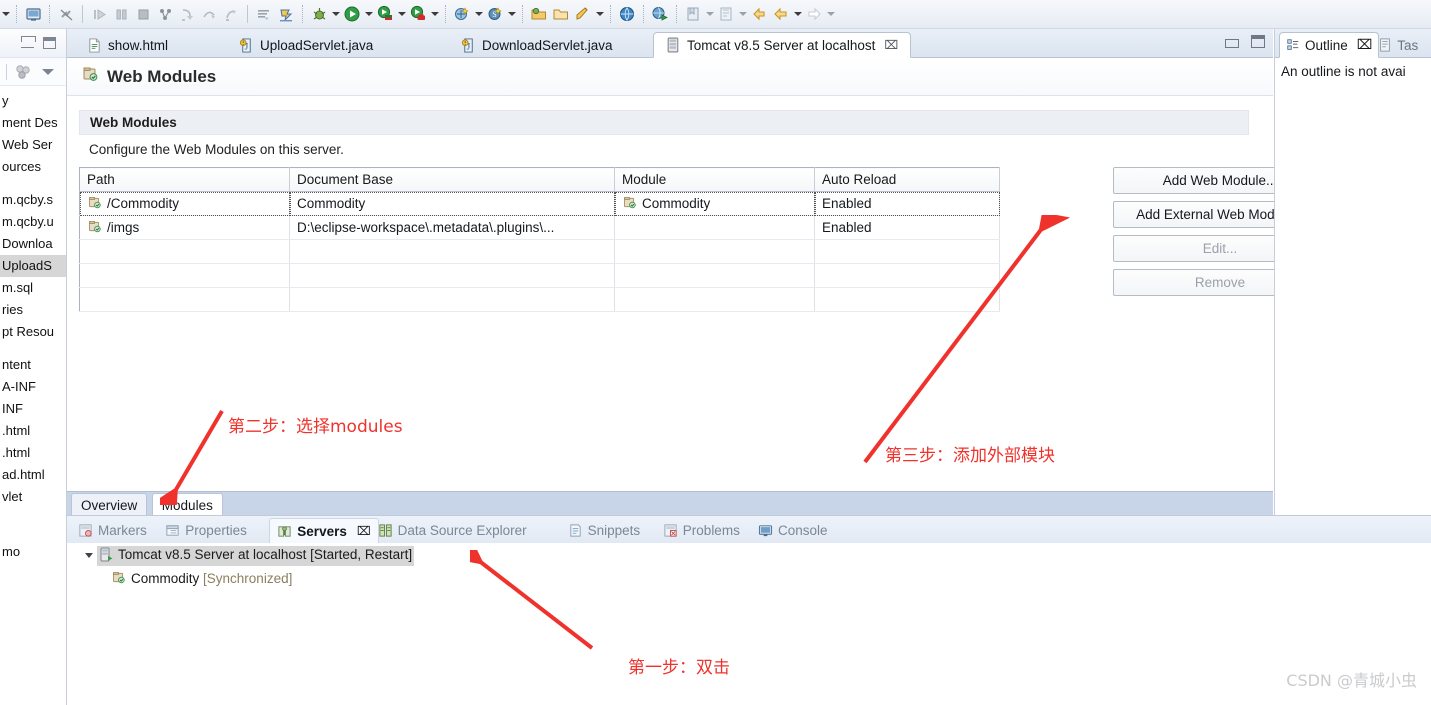  Describe the element at coordinates (495, 14) in the screenshot. I see `search-icon: S` at that location.